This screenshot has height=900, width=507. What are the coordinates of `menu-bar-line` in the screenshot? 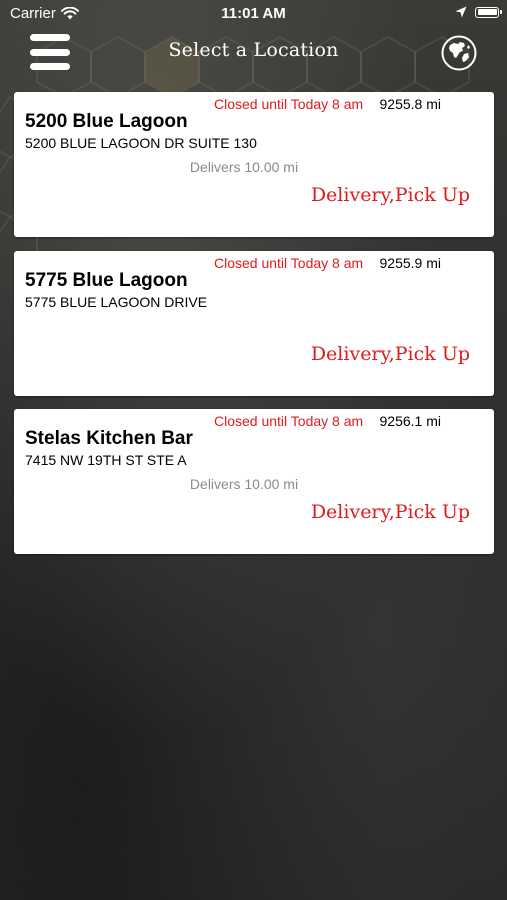 It's located at (50, 66).